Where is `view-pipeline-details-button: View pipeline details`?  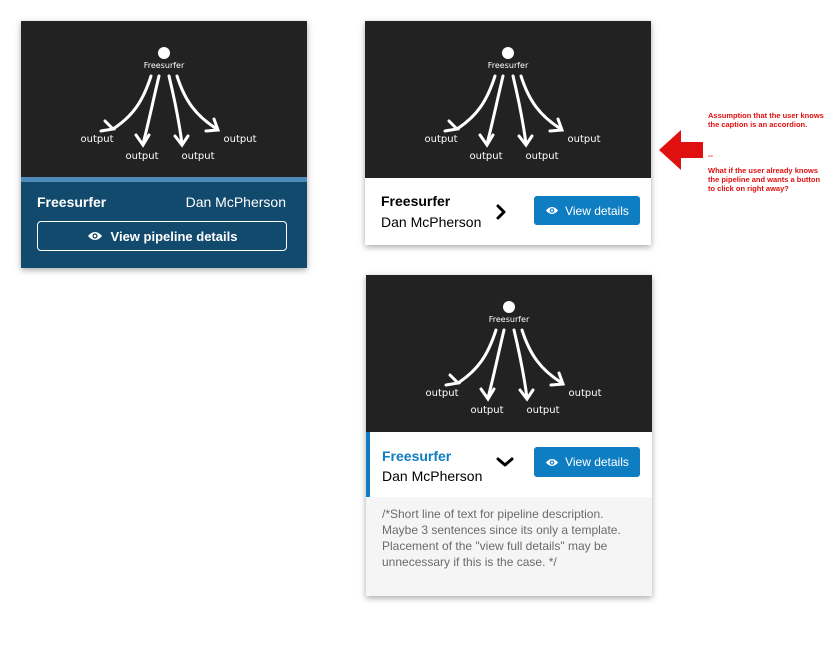
view-pipeline-details-button: View pipeline details is located at coordinates (162, 236).